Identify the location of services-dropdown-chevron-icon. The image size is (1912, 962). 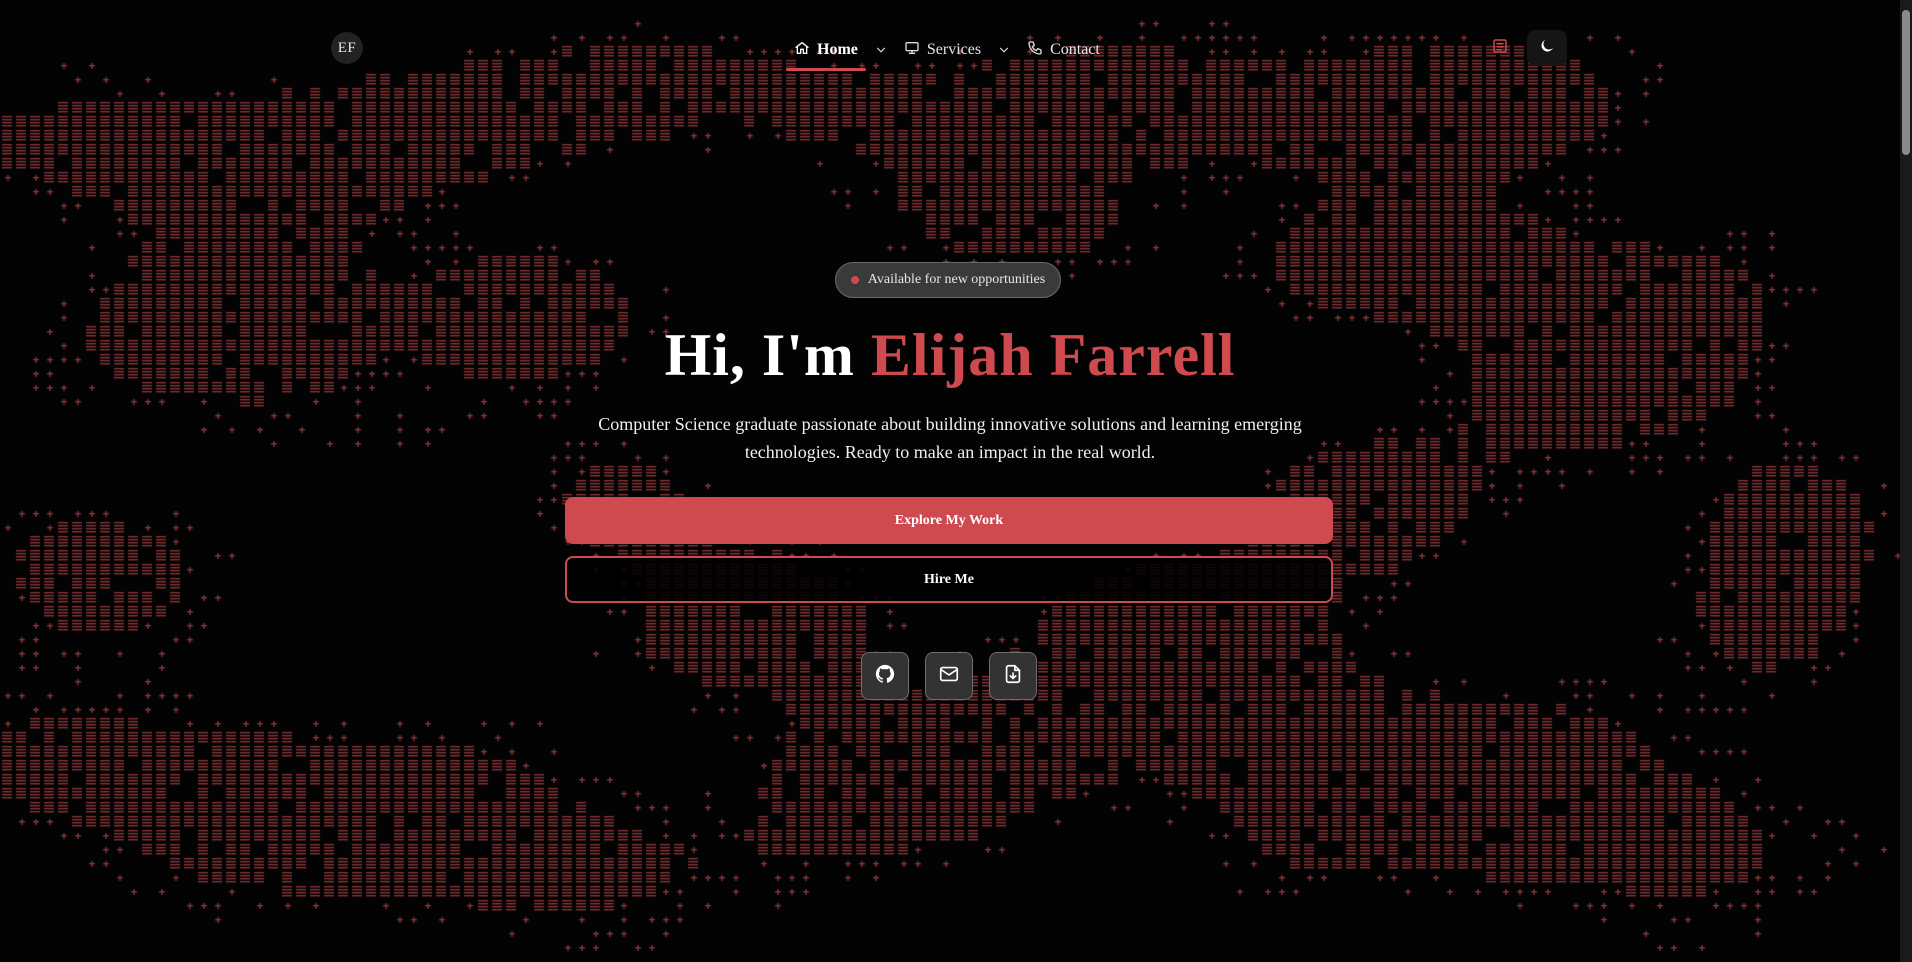
(1004, 50).